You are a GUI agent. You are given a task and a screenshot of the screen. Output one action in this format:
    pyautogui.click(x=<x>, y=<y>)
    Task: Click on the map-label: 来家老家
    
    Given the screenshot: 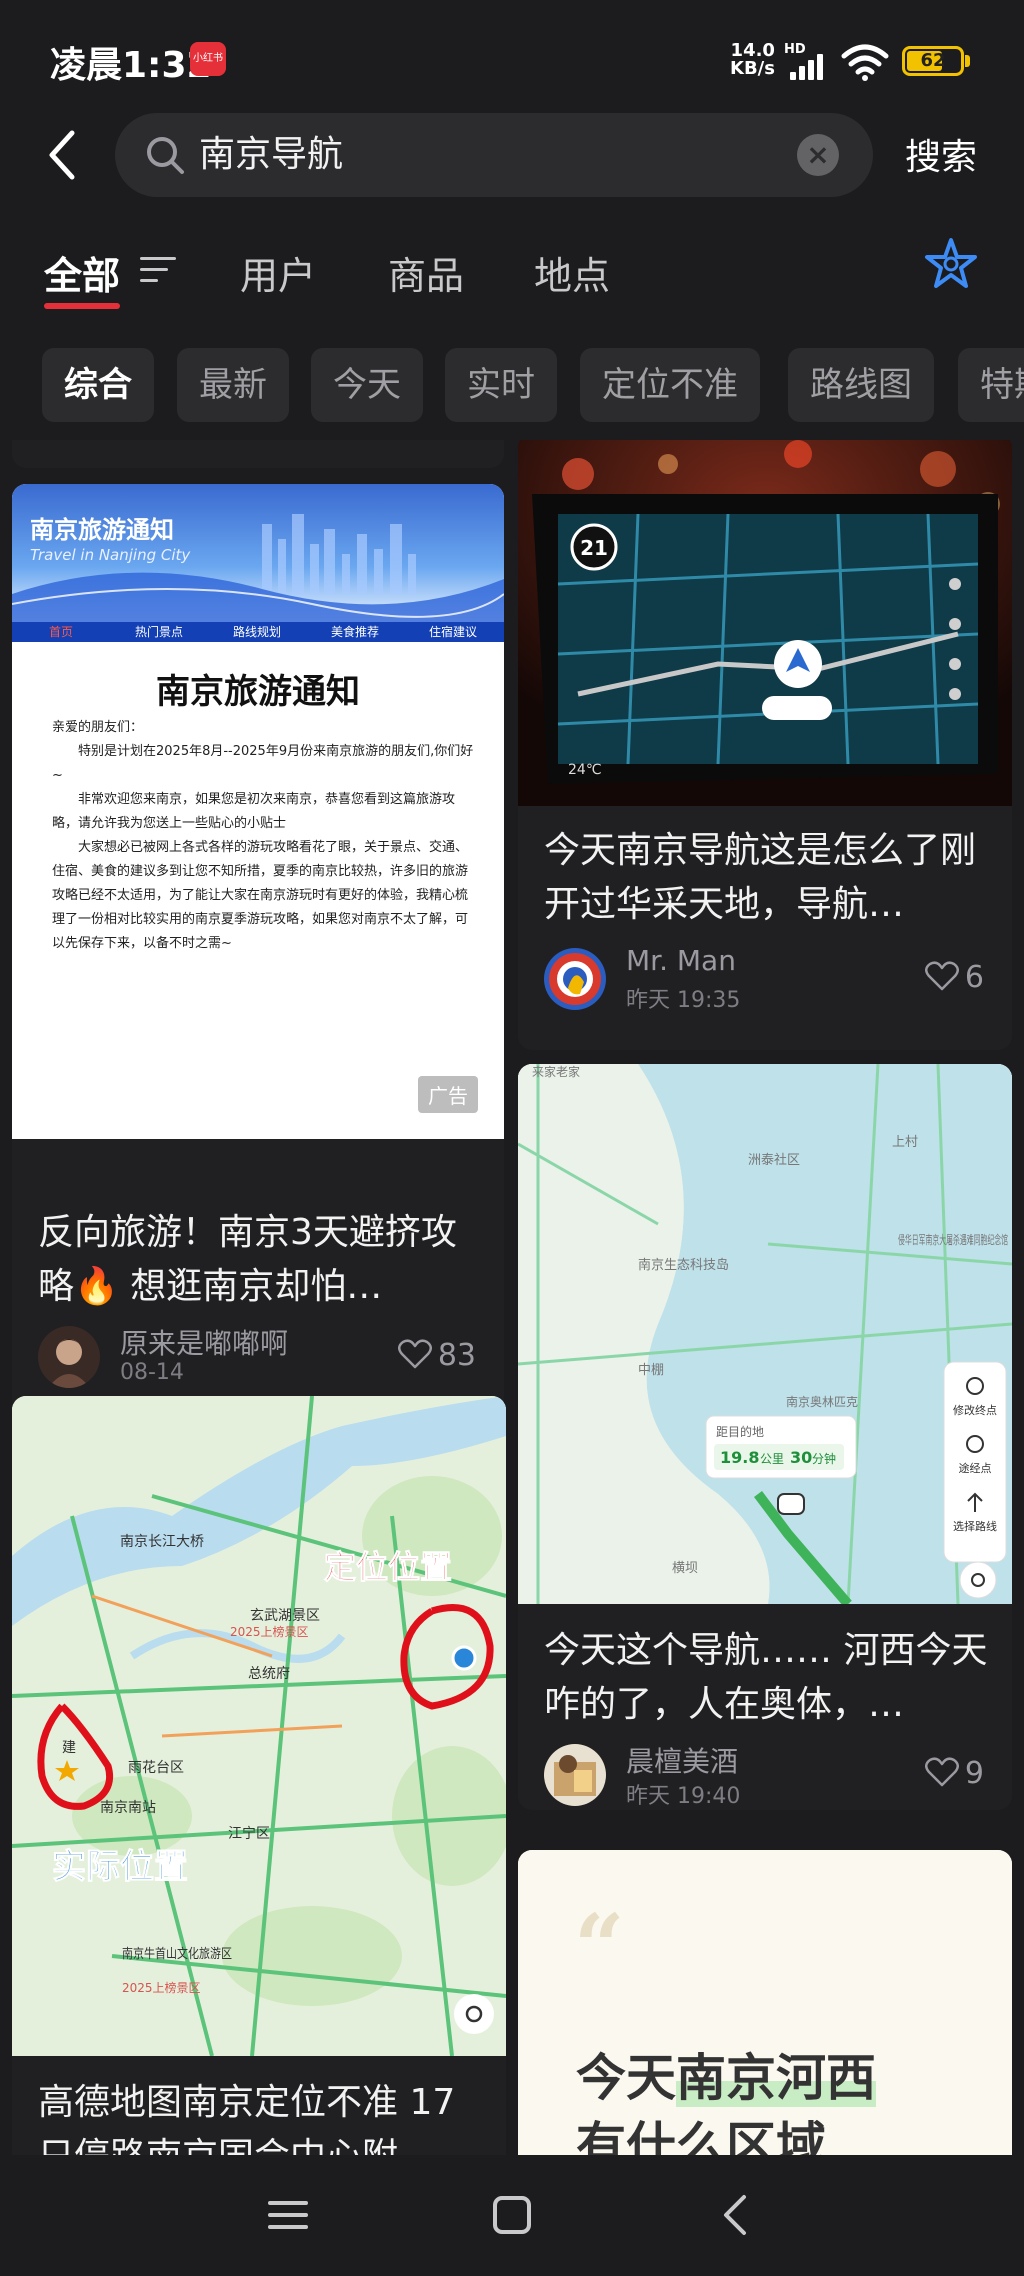 What is the action you would take?
    pyautogui.click(x=556, y=1071)
    